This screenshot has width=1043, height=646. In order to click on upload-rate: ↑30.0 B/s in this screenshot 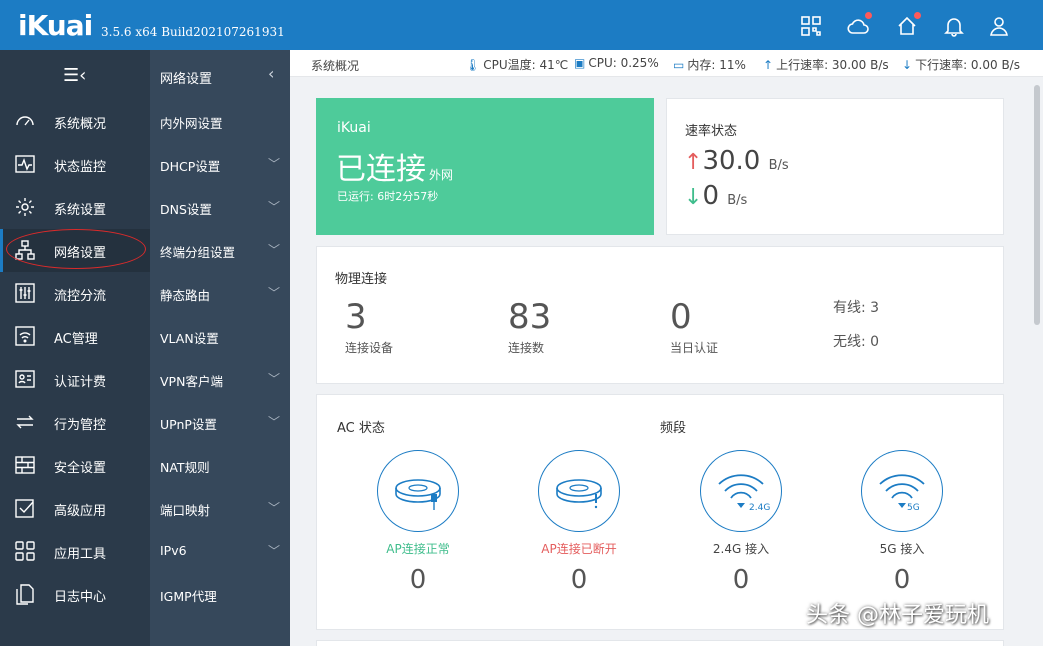, I will do `click(736, 161)`.